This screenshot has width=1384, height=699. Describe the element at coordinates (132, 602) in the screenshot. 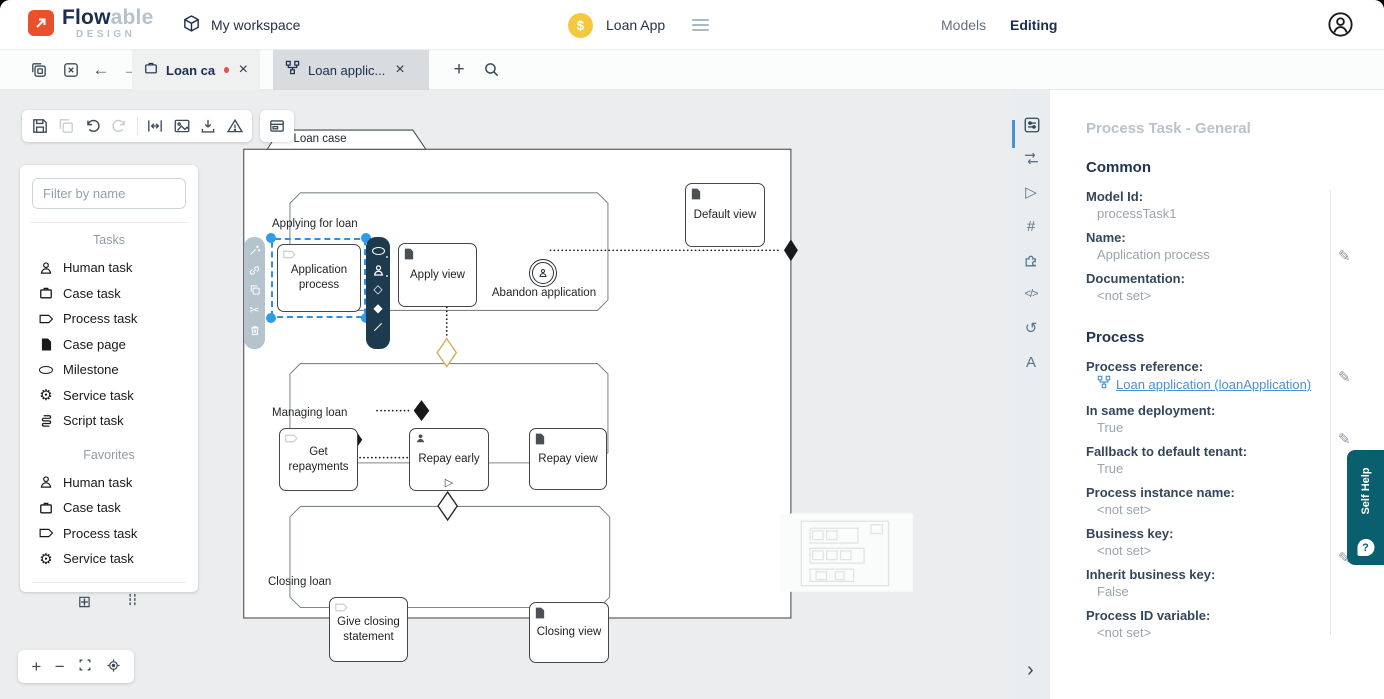

I see `collapse-palette-icon` at that location.